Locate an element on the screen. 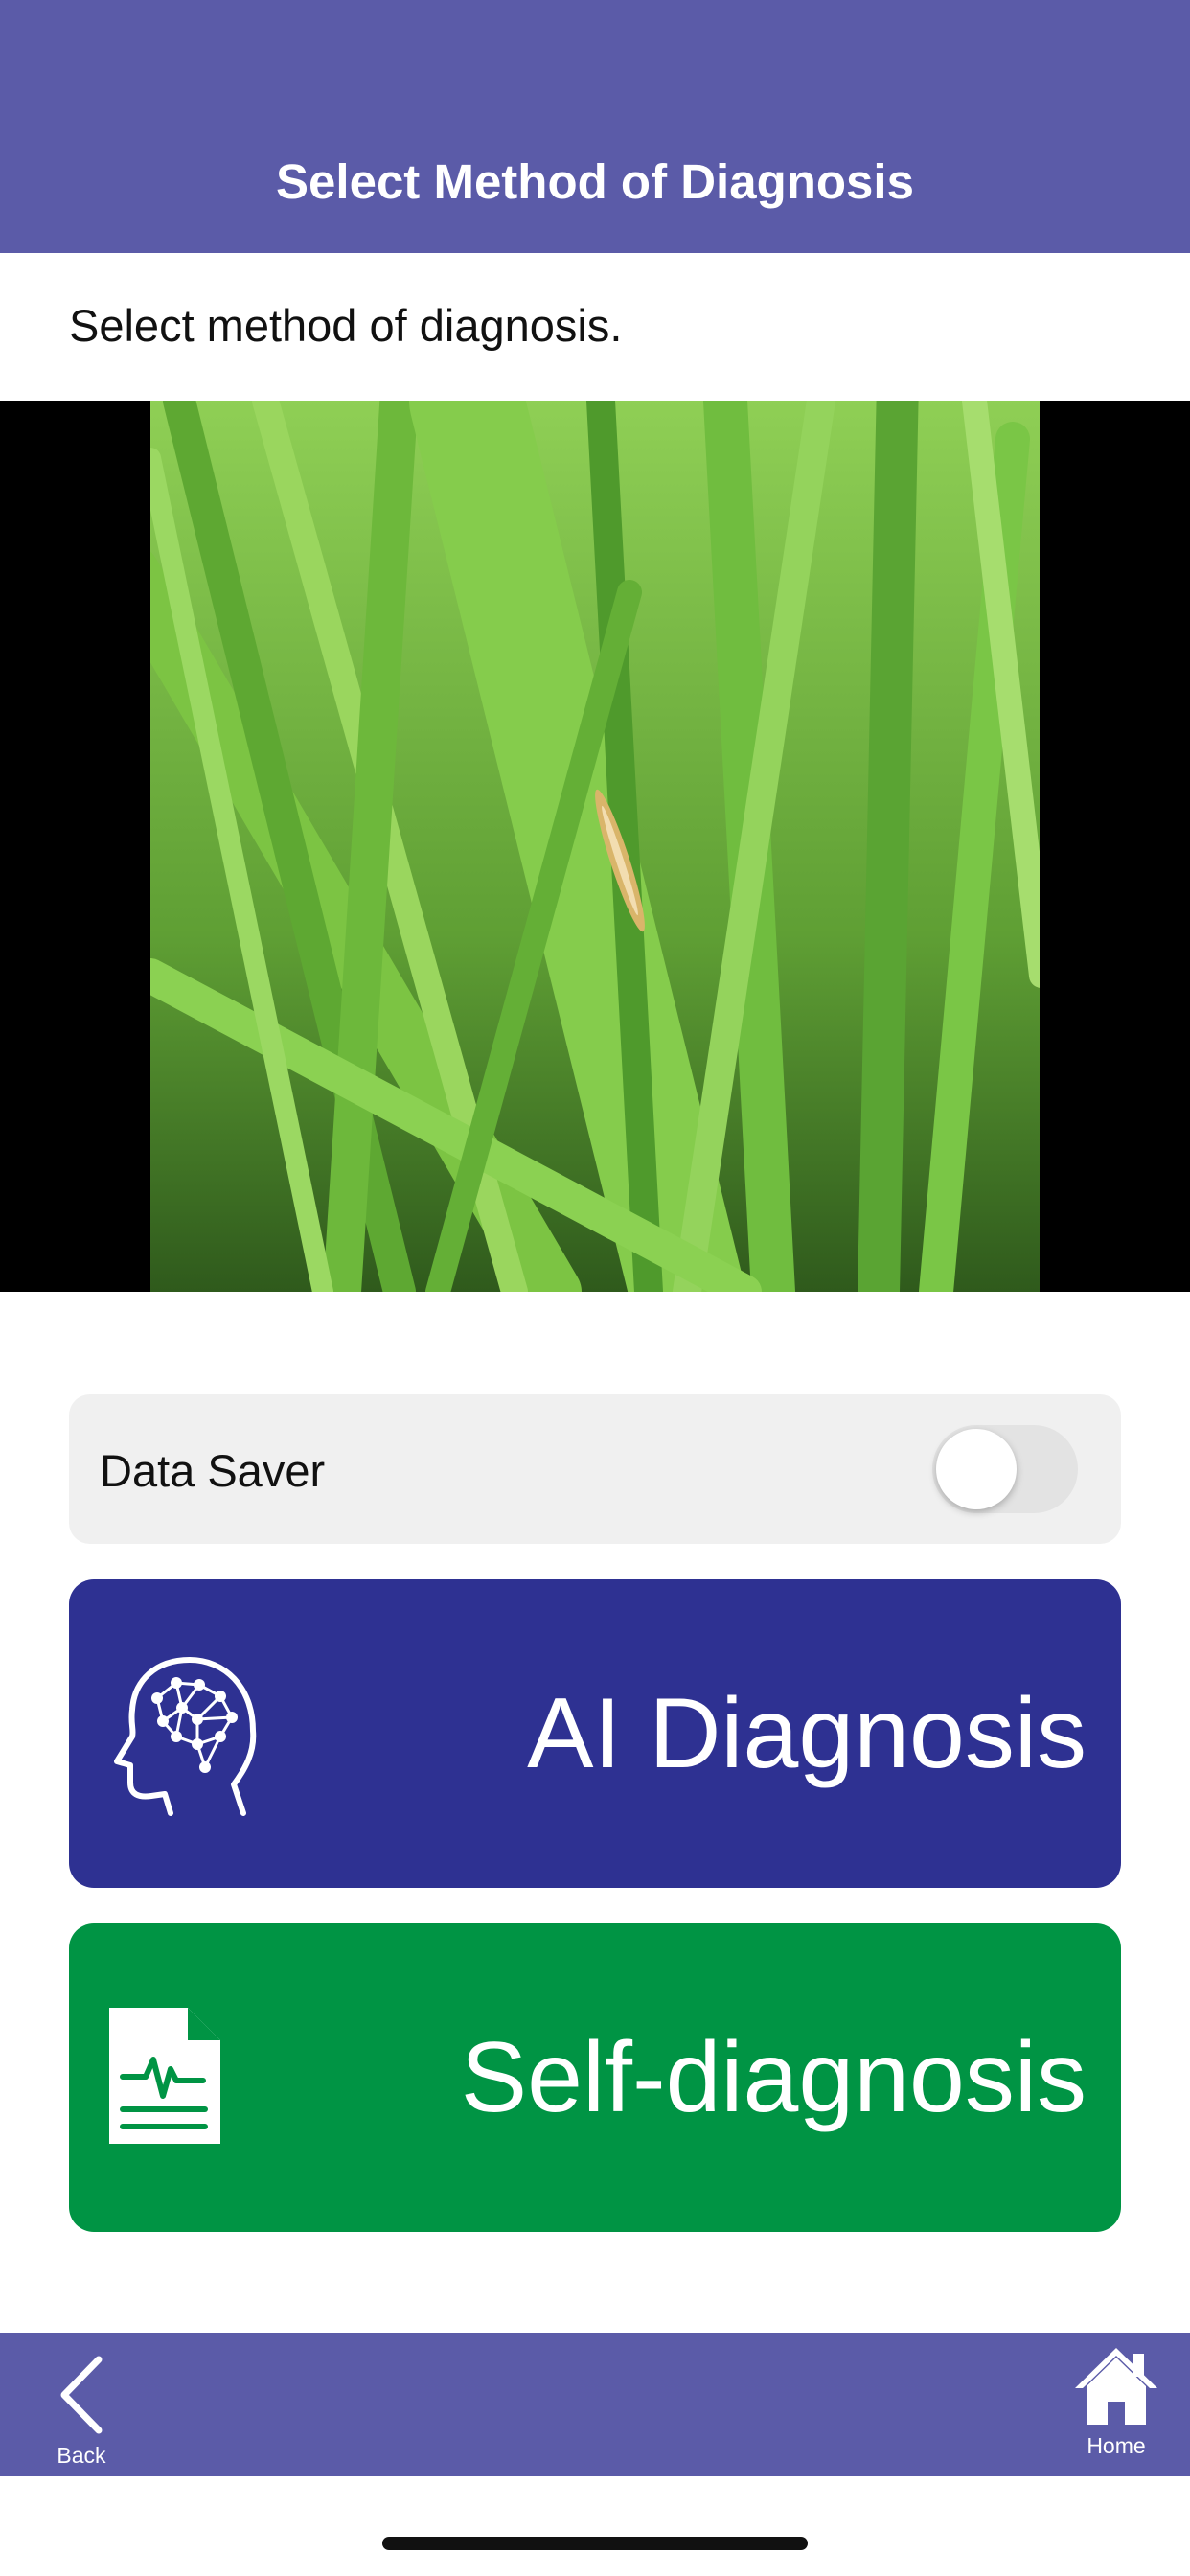  data-saver-toggle is located at coordinates (1005, 1469).